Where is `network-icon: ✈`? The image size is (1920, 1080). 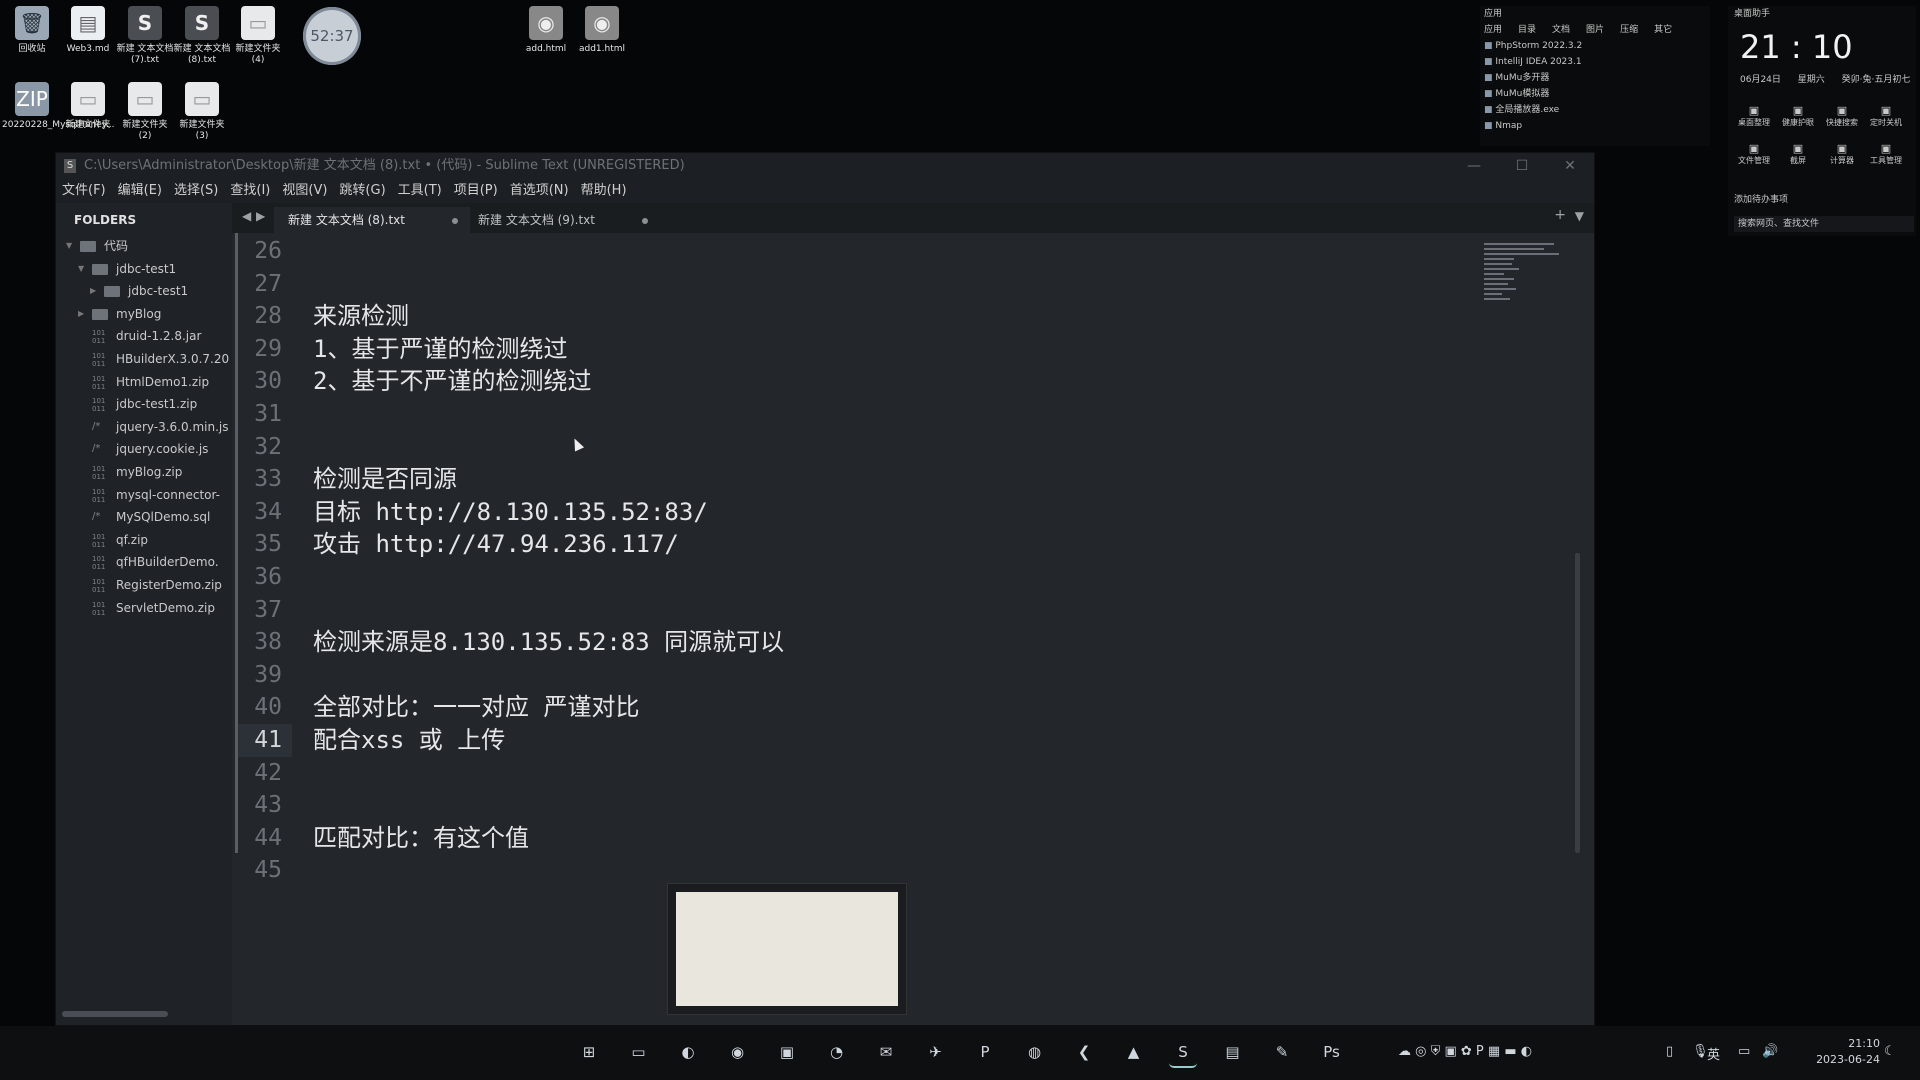 network-icon: ✈ is located at coordinates (936, 1052).